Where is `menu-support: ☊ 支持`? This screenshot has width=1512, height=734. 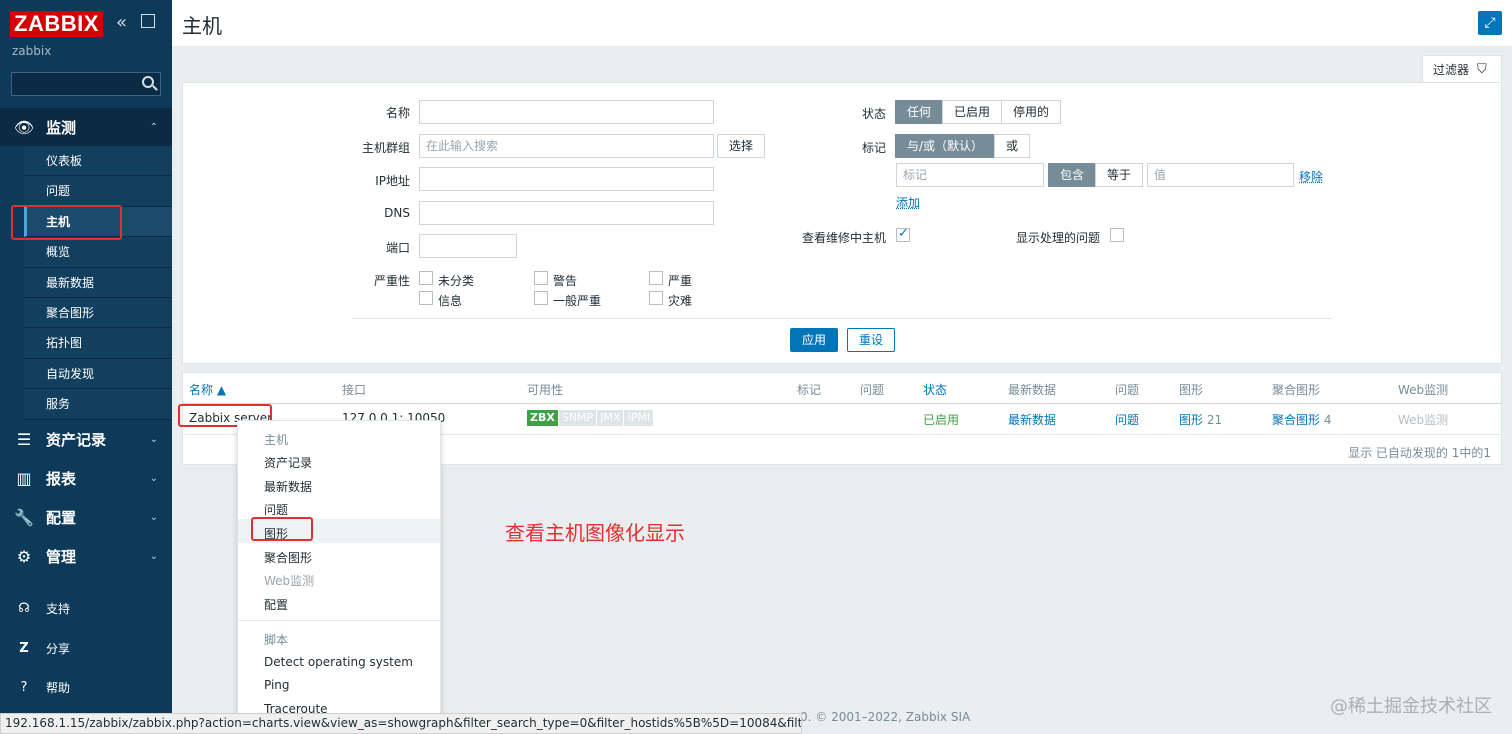 menu-support: ☊ 支持 is located at coordinates (86, 608).